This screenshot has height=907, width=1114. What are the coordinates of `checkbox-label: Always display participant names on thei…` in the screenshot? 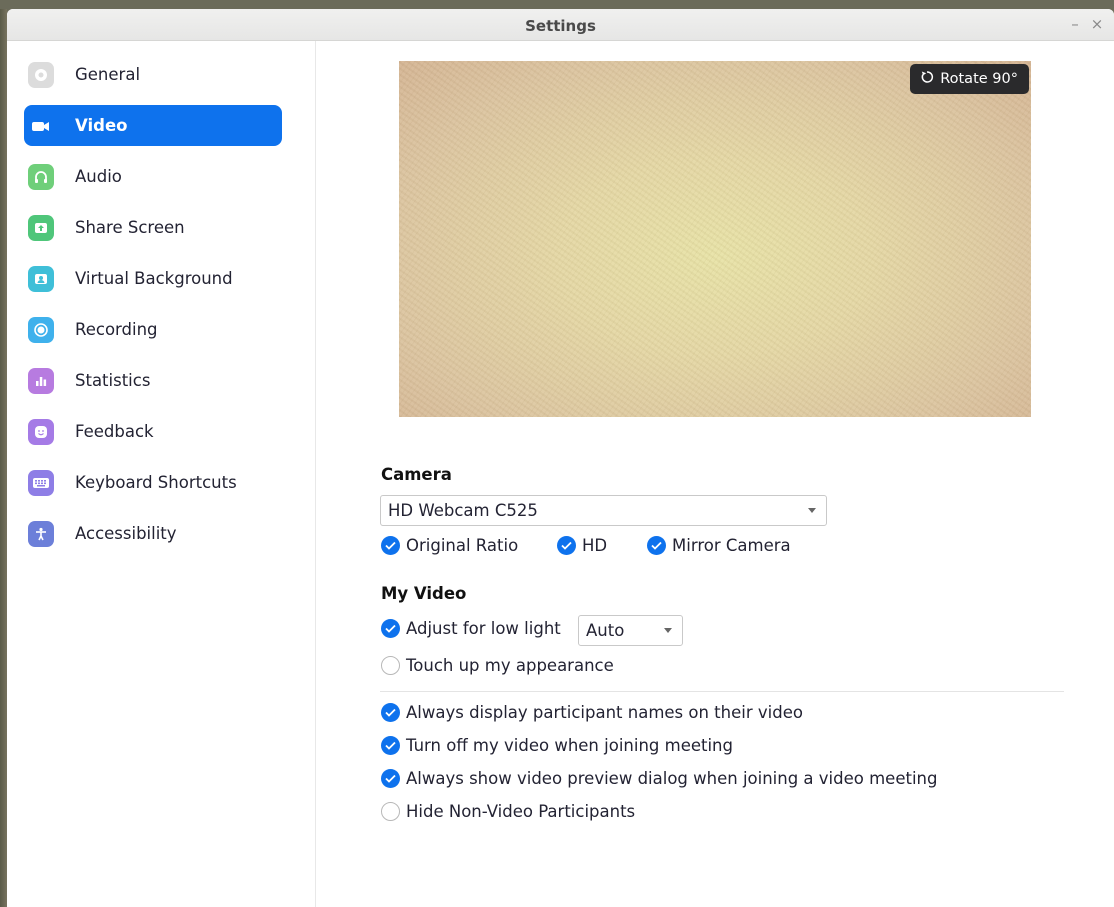 It's located at (604, 712).